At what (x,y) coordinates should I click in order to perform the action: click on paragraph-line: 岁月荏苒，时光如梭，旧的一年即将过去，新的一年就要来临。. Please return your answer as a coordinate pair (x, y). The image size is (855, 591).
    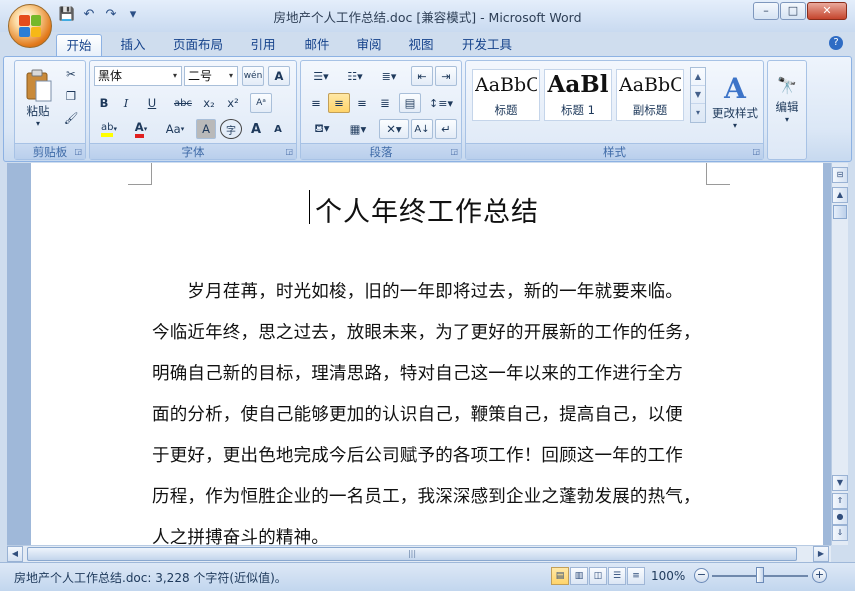
    Looking at the image, I should click on (417, 290).